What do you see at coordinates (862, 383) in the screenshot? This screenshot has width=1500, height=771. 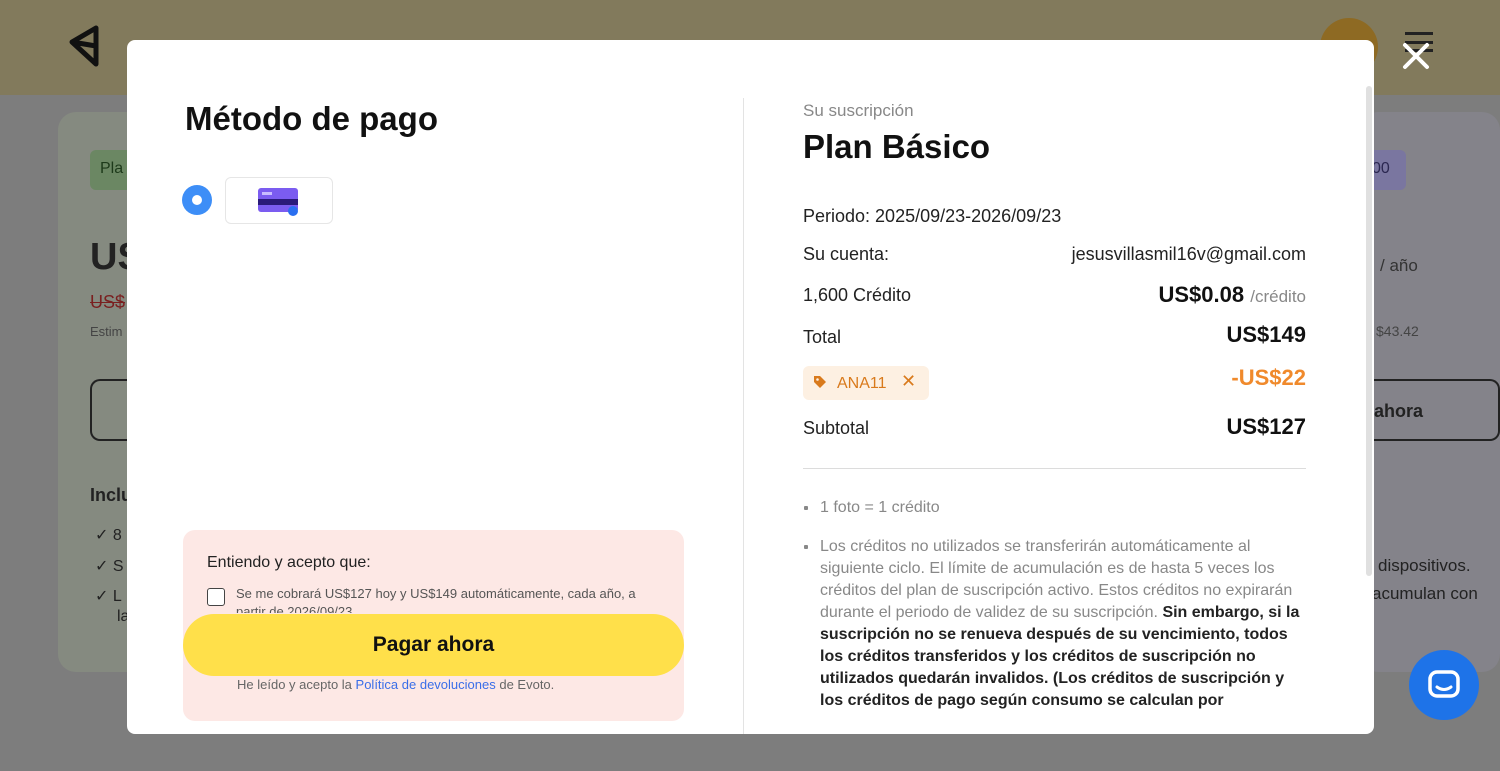 I see `coupon-code: ANA11` at bounding box center [862, 383].